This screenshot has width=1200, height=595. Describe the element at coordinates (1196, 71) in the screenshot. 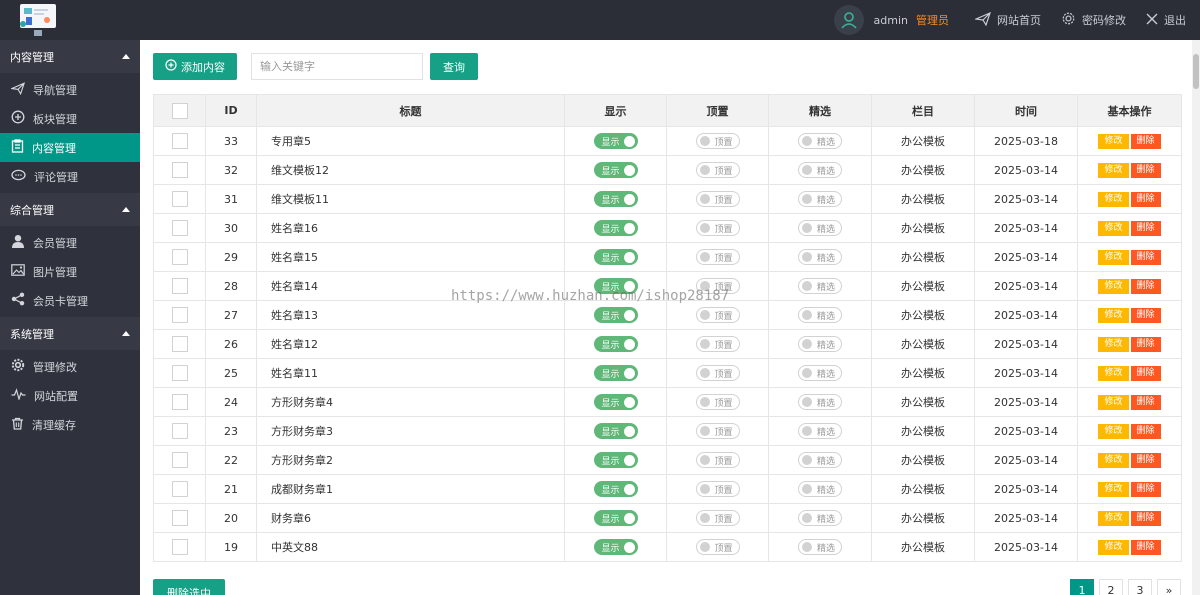

I see `scrollbar-thumb` at that location.